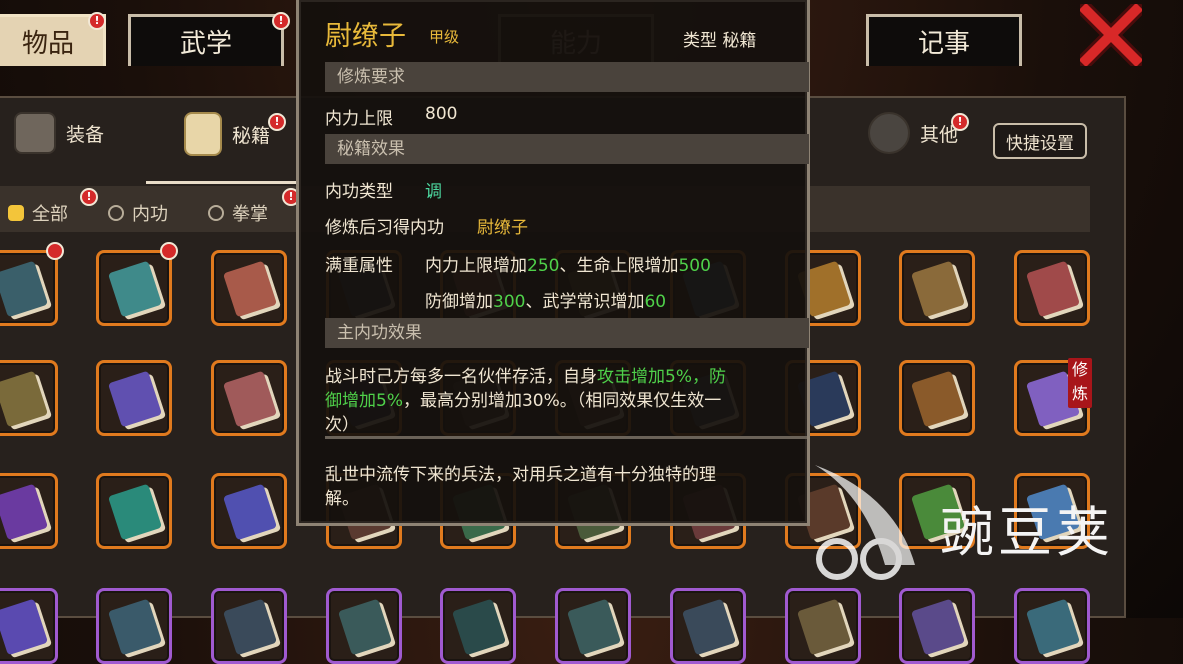 The height and width of the screenshot is (664, 1183). What do you see at coordinates (59, 133) in the screenshot?
I see `category-equipment: 装备` at bounding box center [59, 133].